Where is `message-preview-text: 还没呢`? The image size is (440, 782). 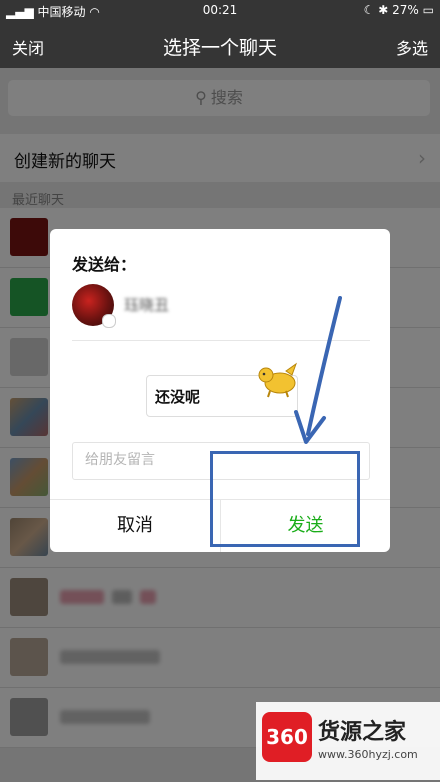
message-preview-text: 还没呢 is located at coordinates (178, 397).